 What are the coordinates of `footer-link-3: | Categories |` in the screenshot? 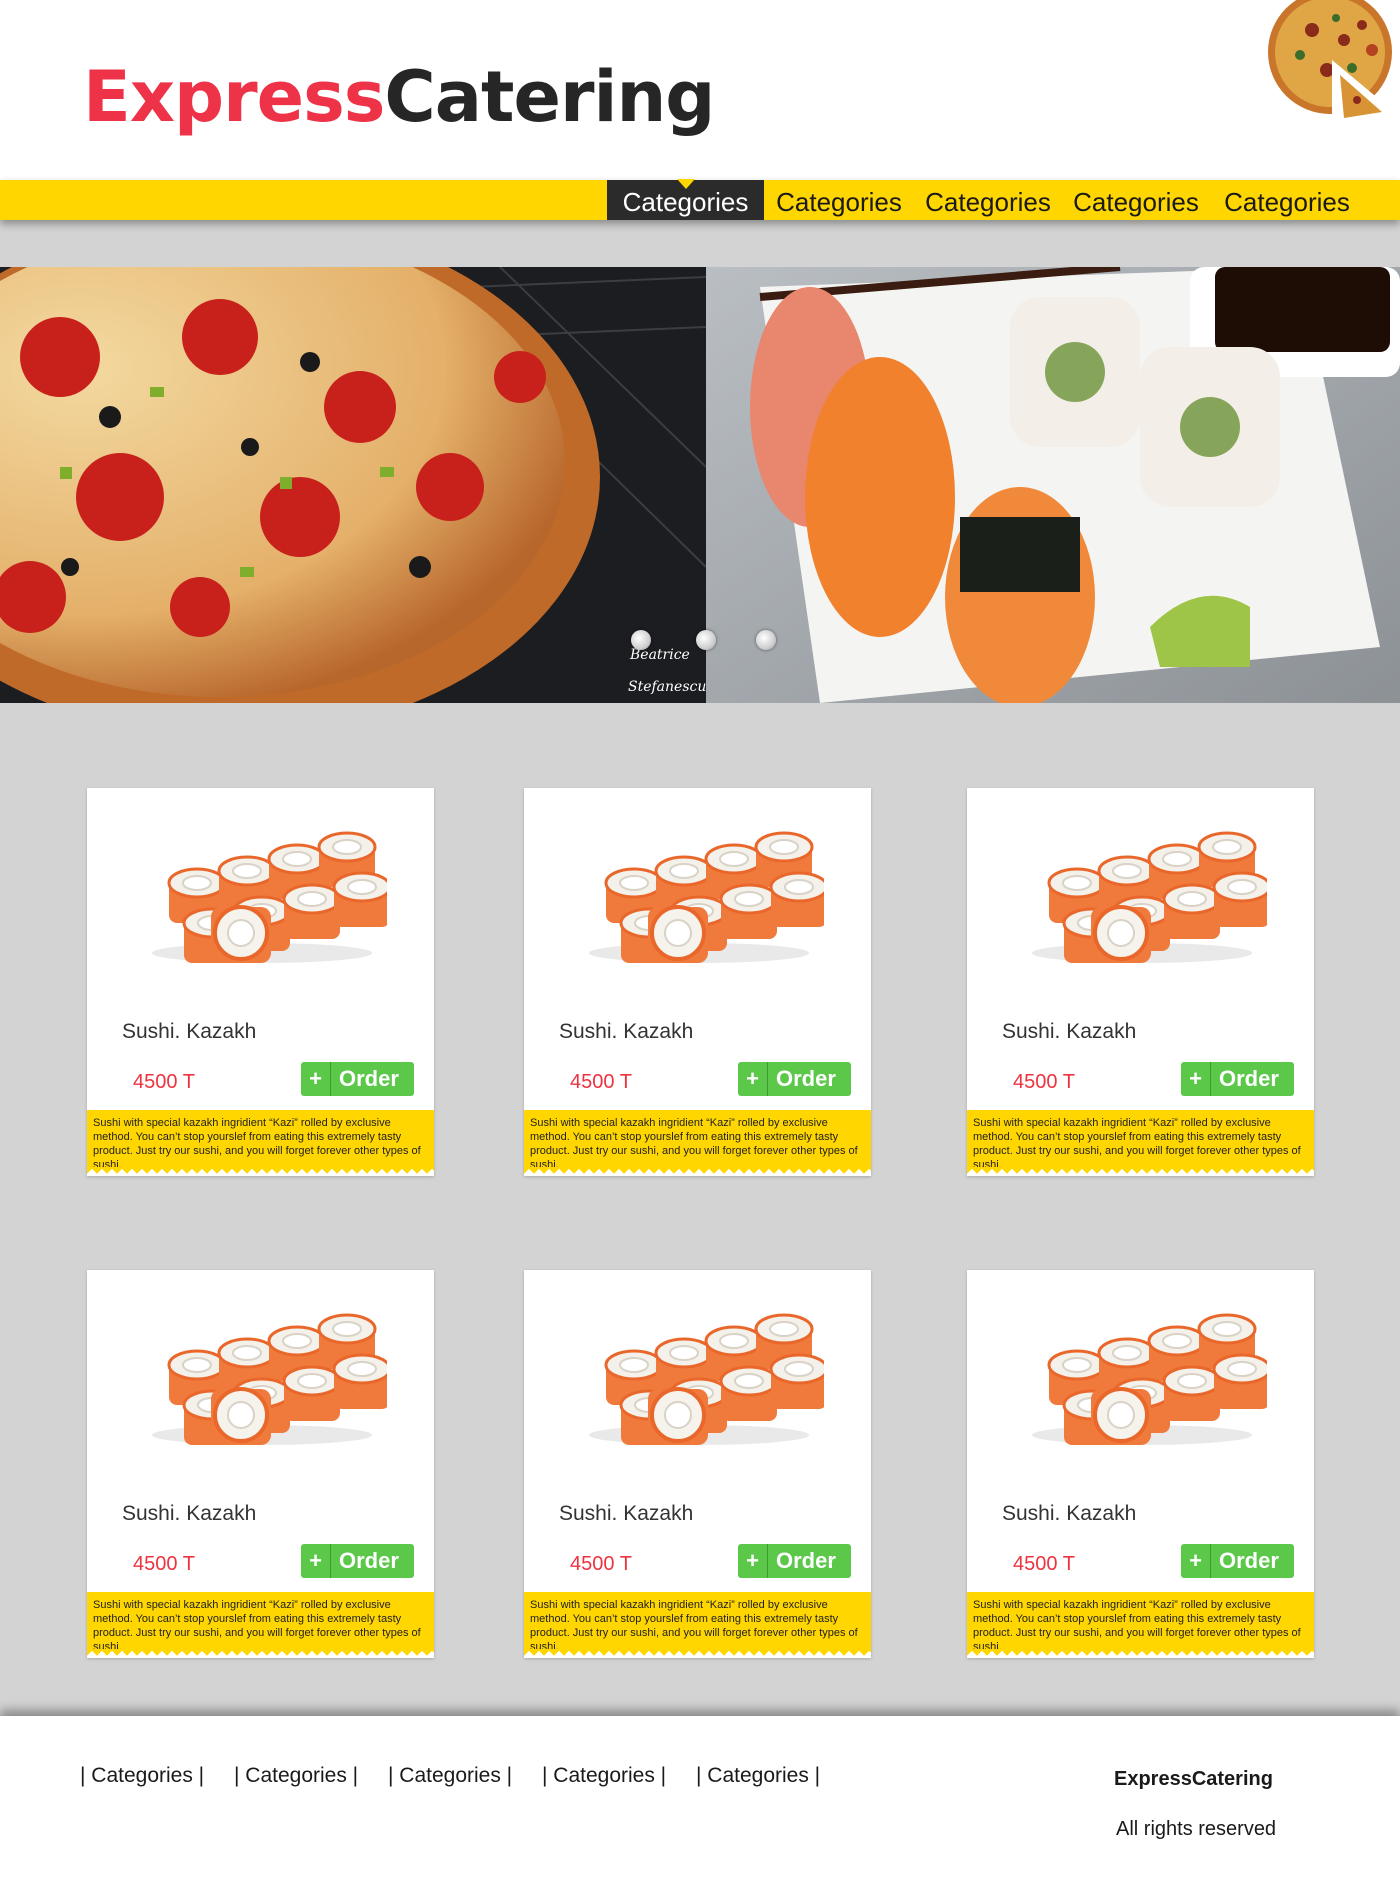 It's located at (450, 1776).